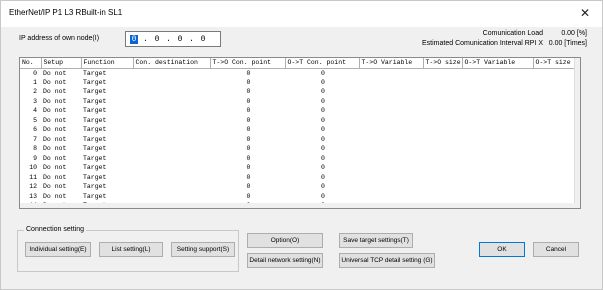 The image size is (603, 290). What do you see at coordinates (33, 168) in the screenshot?
I see `table-cell: 10` at bounding box center [33, 168].